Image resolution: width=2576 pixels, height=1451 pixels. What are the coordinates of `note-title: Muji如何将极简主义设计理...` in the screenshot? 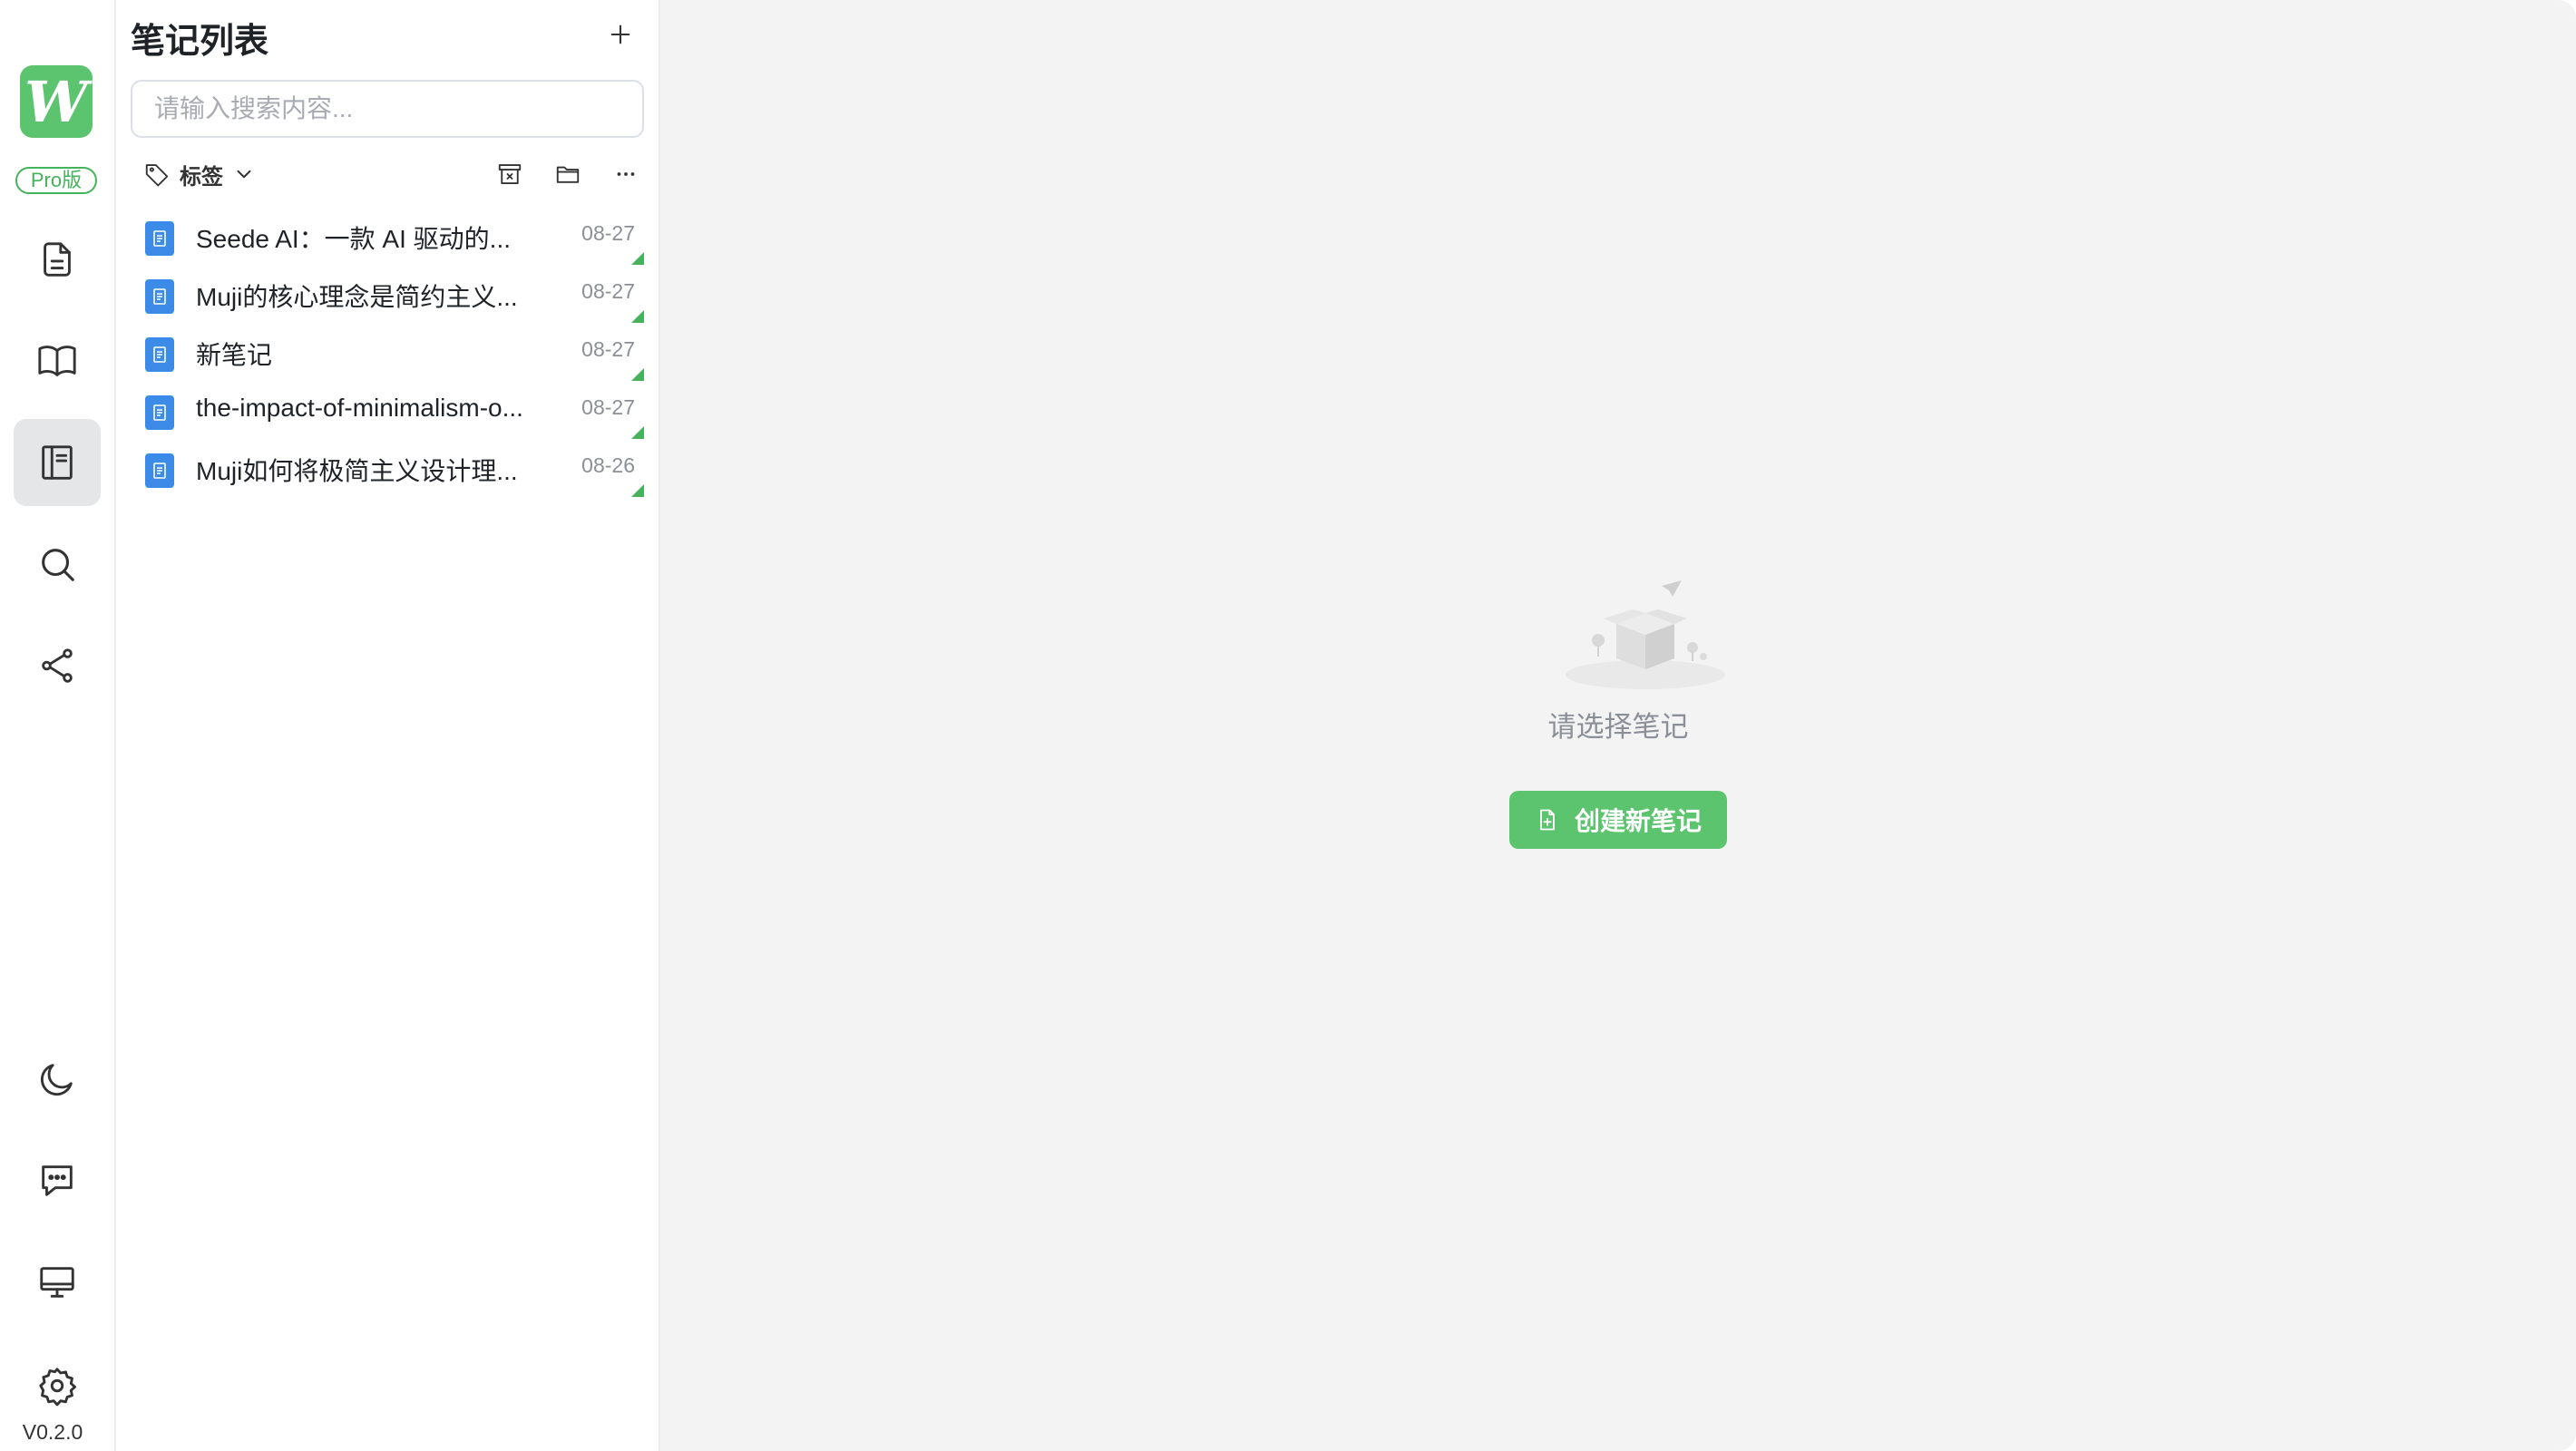 It's located at (357, 471).